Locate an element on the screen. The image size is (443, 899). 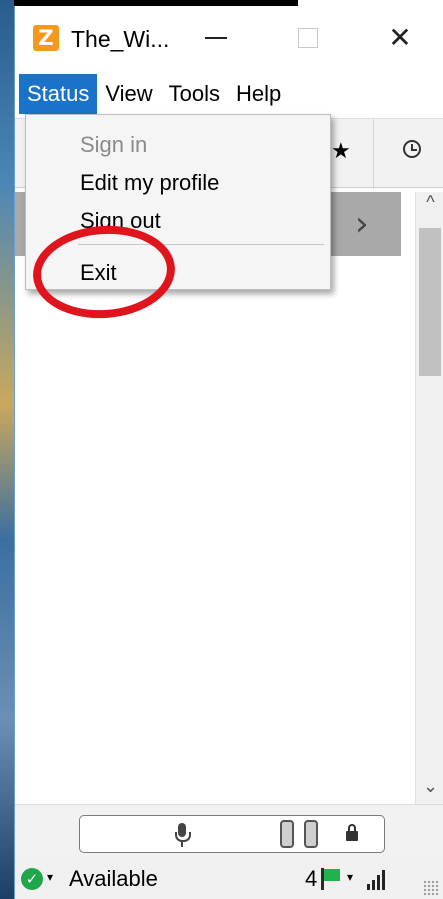
scroll-up-arrow-icon: ^ is located at coordinates (429, 206).